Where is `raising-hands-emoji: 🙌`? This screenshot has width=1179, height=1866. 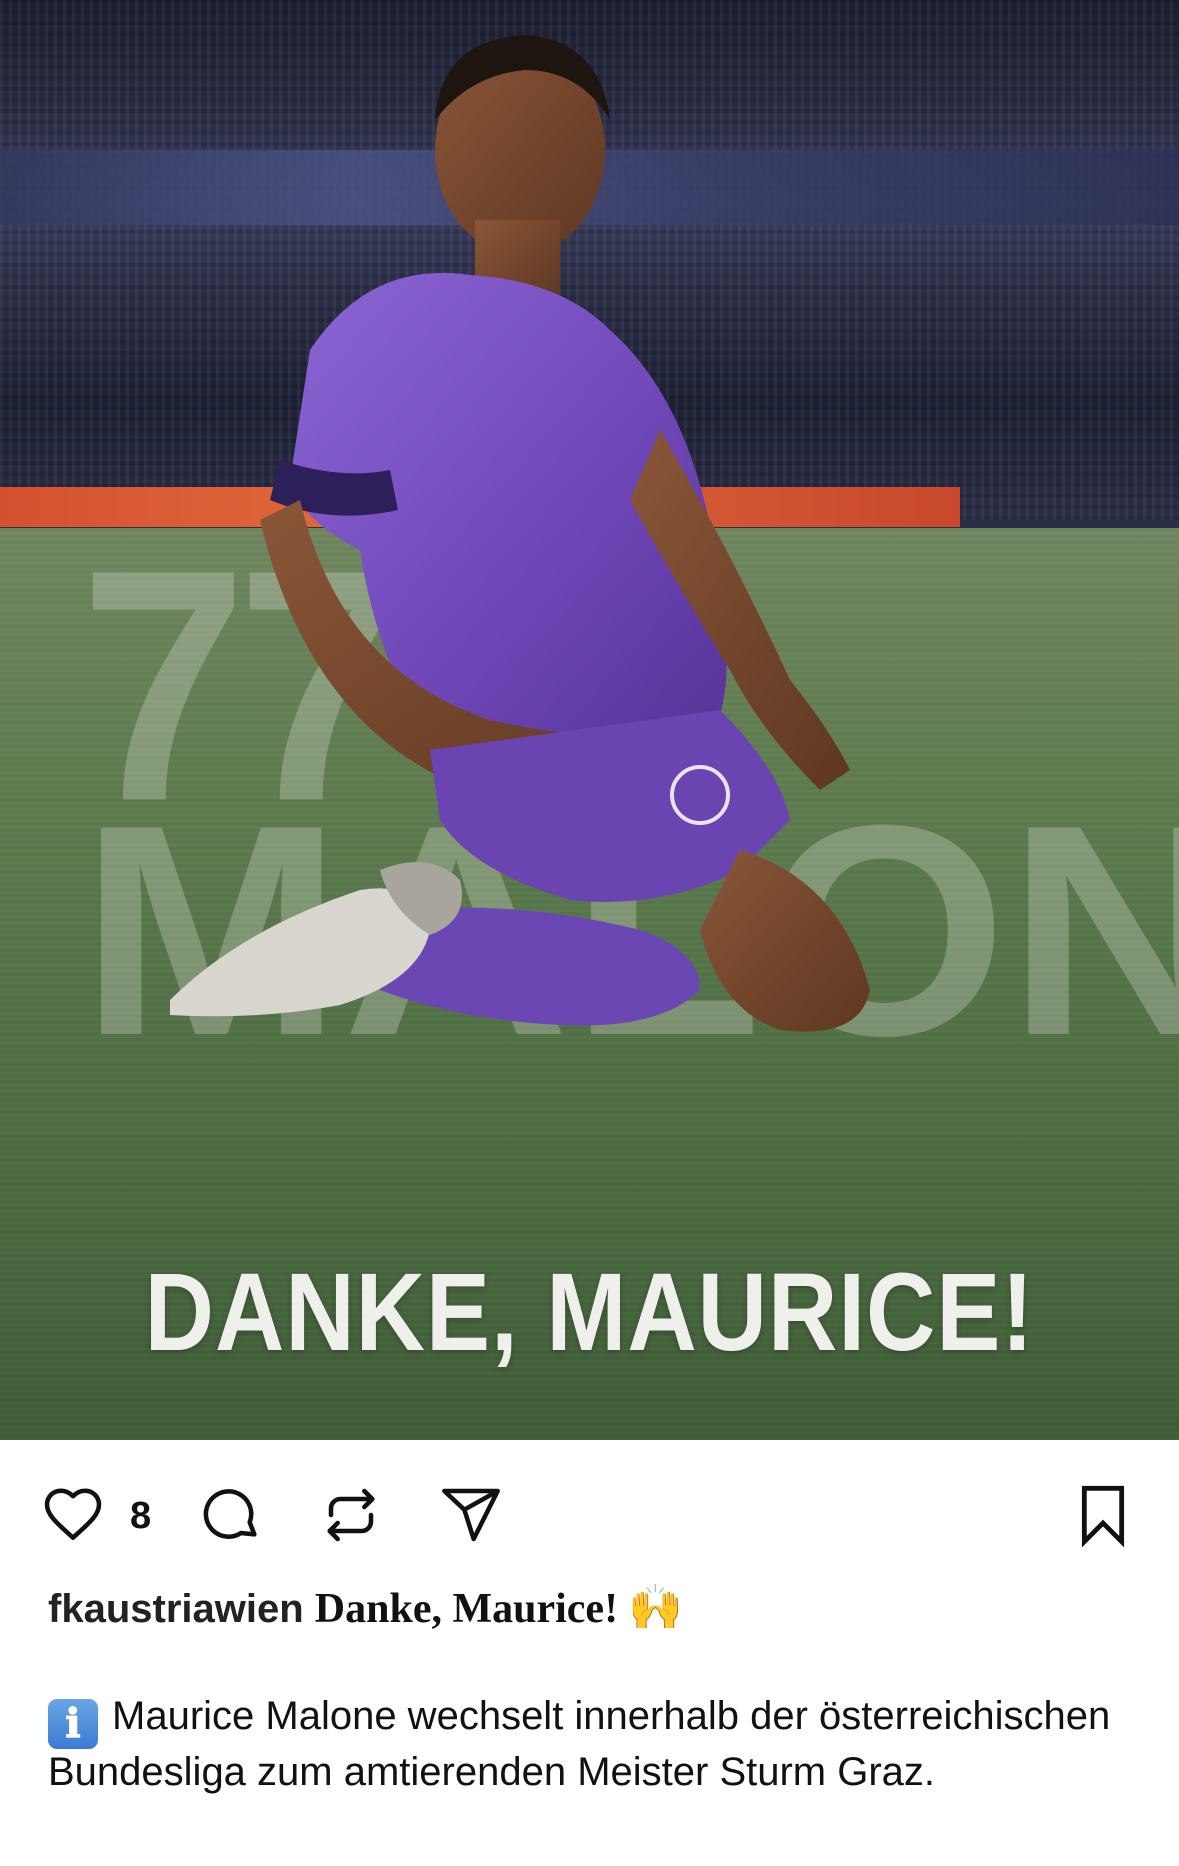
raising-hands-emoji: 🙌 is located at coordinates (655, 1607).